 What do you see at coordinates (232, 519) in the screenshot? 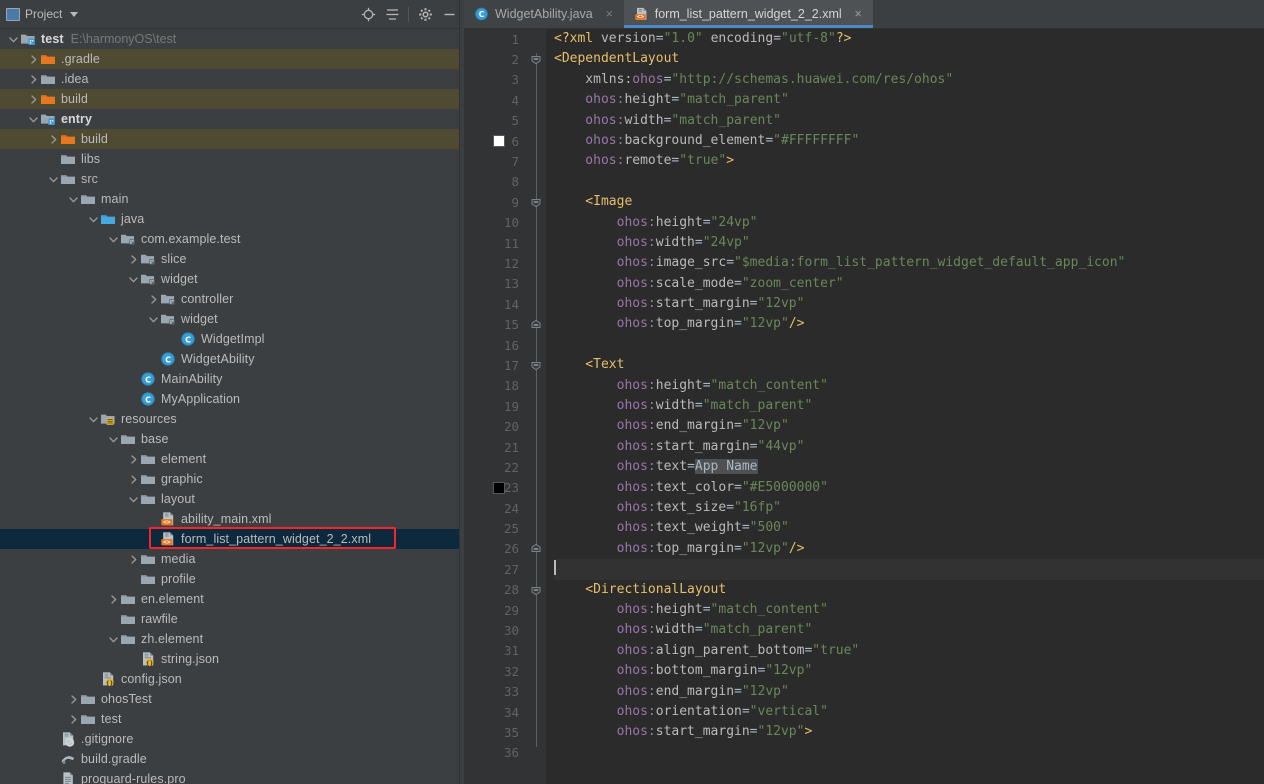
I see `tree-item: <> ability_main.xml` at bounding box center [232, 519].